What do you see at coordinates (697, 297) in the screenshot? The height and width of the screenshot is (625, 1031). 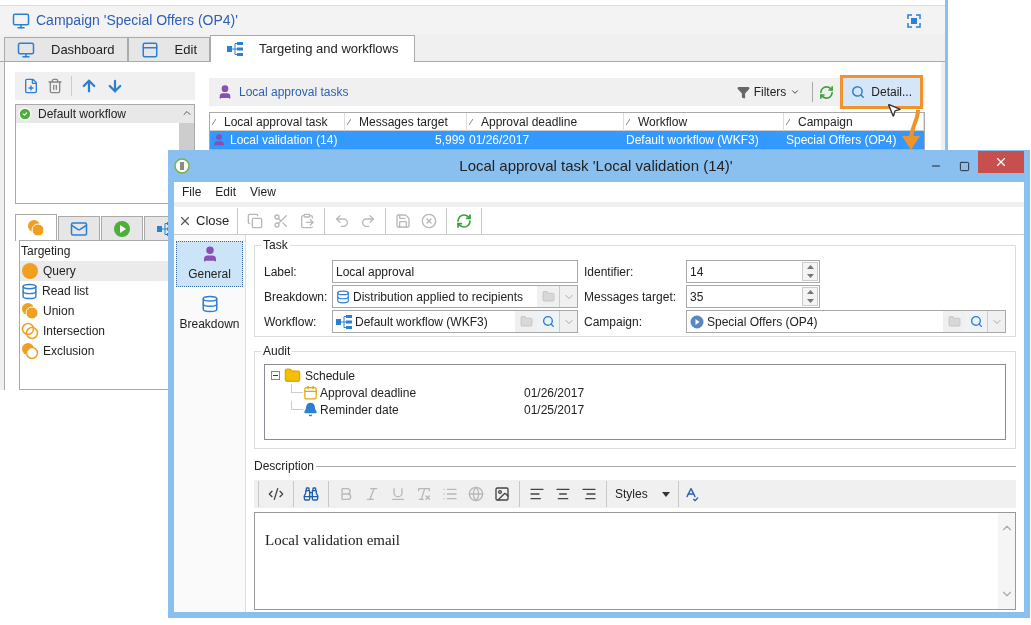 I see `field-value: 35` at bounding box center [697, 297].